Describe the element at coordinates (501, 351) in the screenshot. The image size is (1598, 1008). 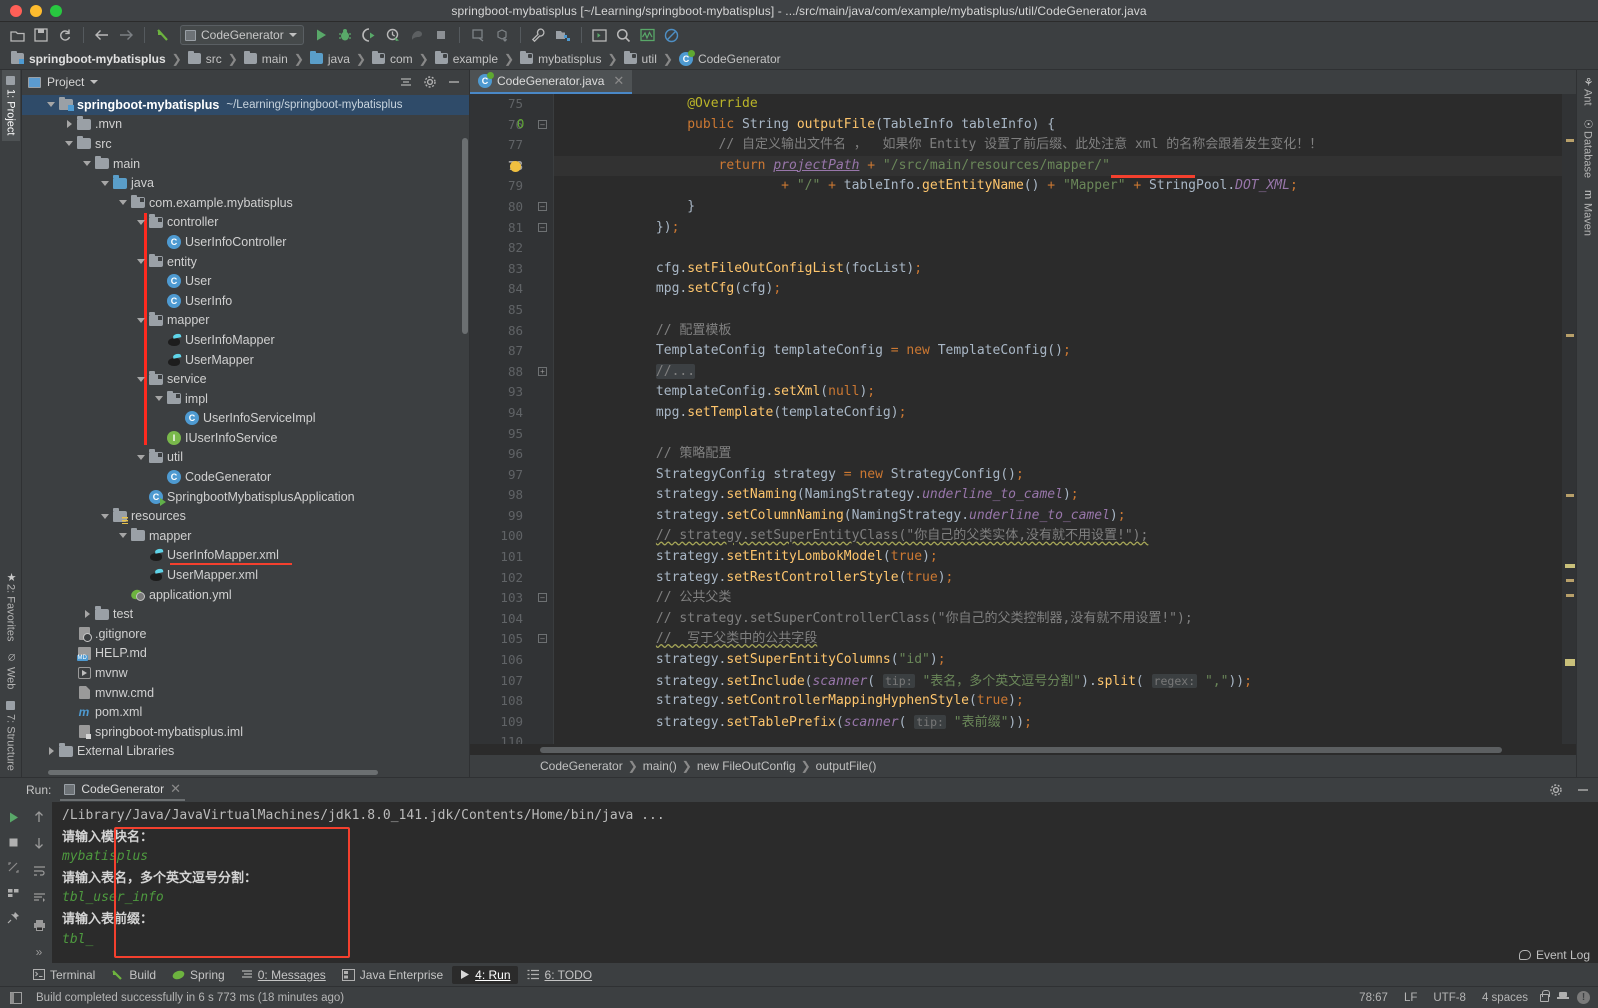
I see `line-number: 87` at that location.